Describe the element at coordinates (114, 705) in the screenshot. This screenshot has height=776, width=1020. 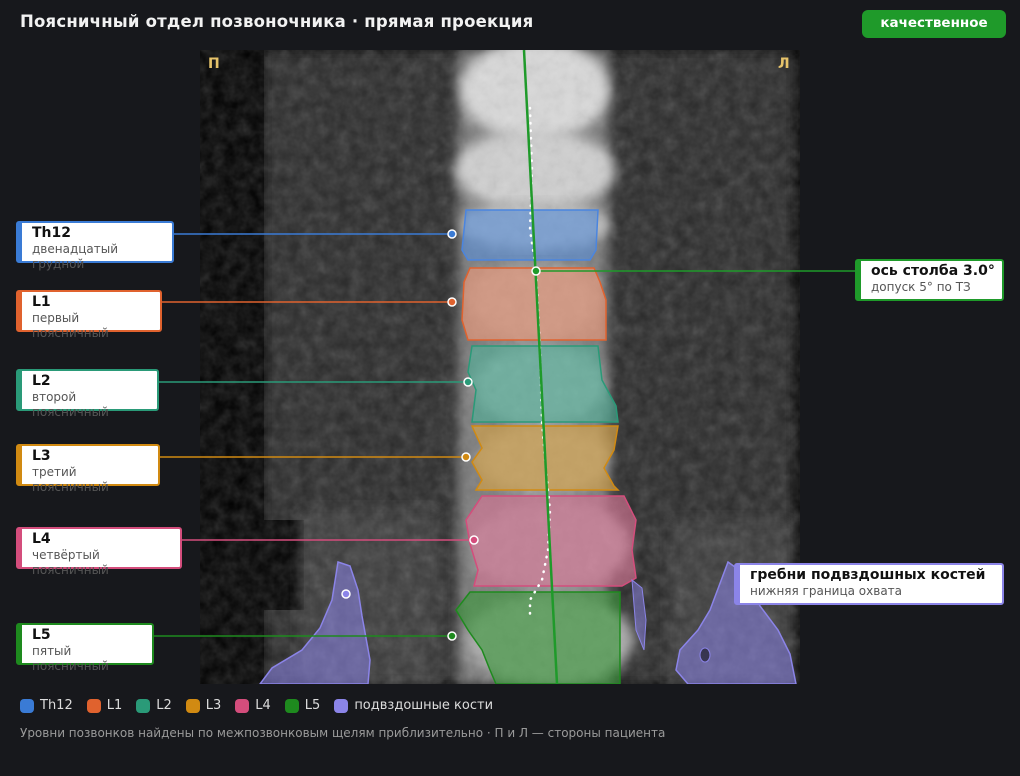
I see `legend-label: L1` at that location.